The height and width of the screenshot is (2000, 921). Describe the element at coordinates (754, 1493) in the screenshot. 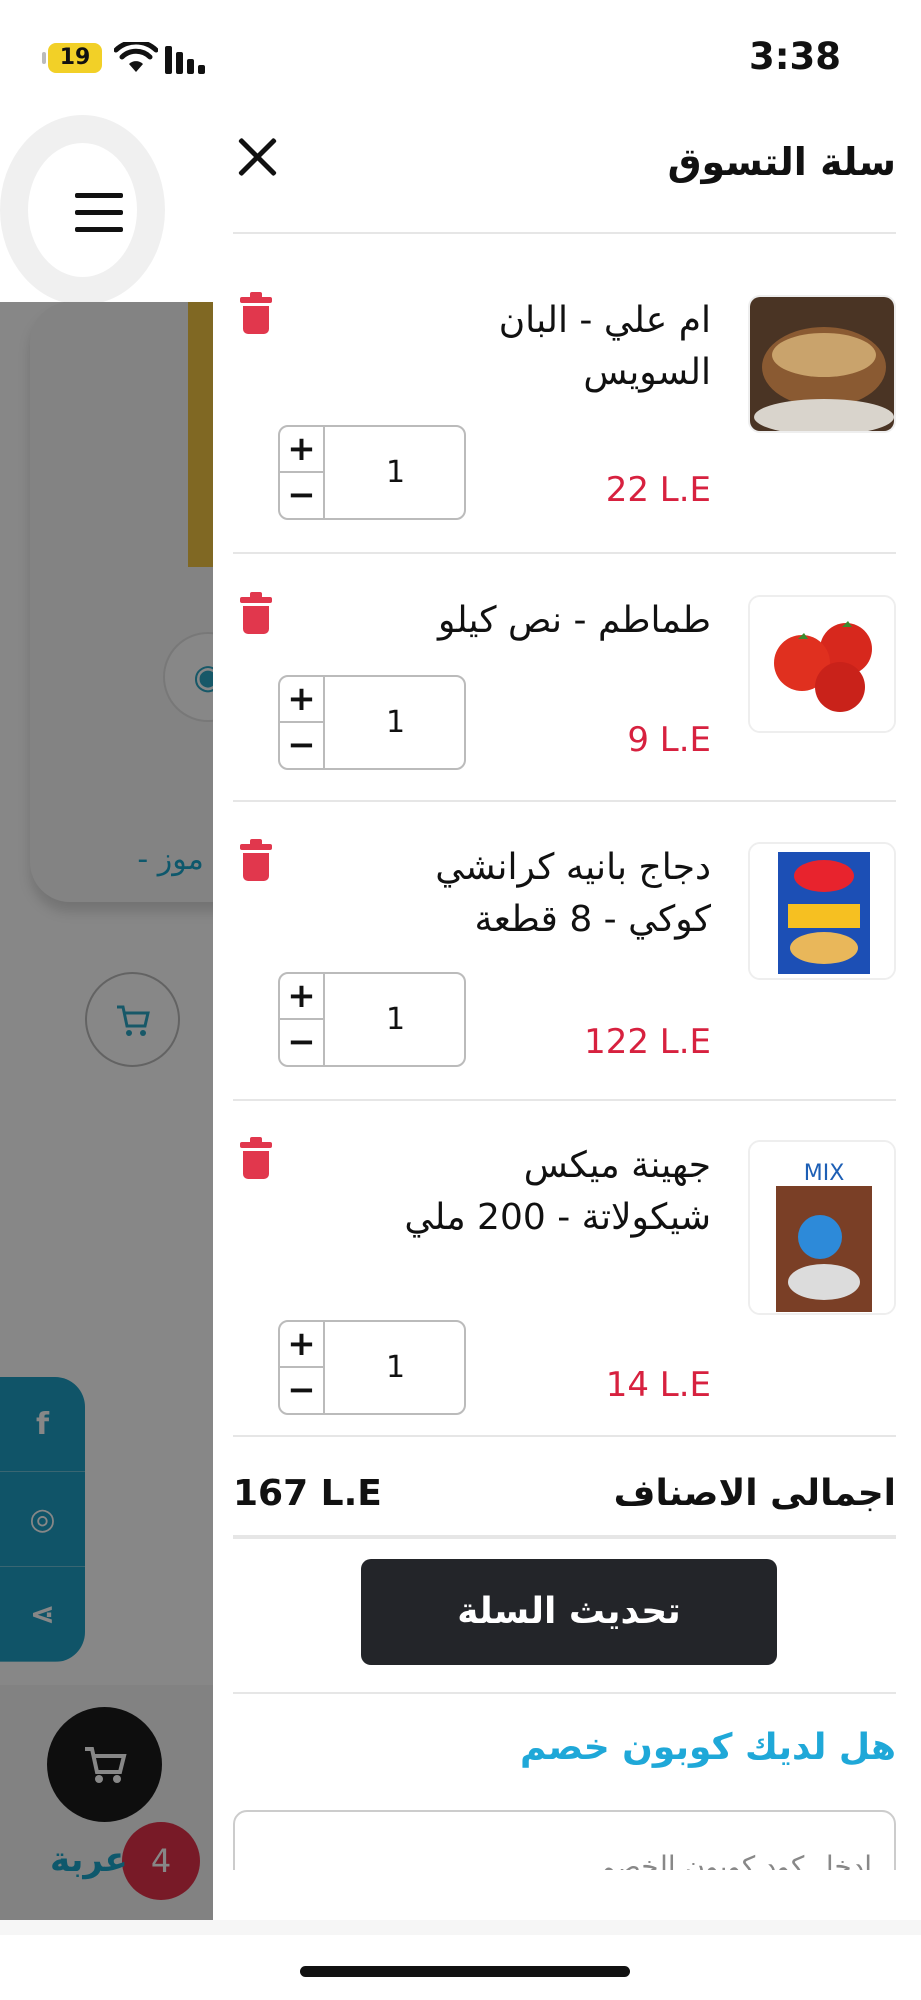

I see `total-label: اجمالى الاصناف` at that location.